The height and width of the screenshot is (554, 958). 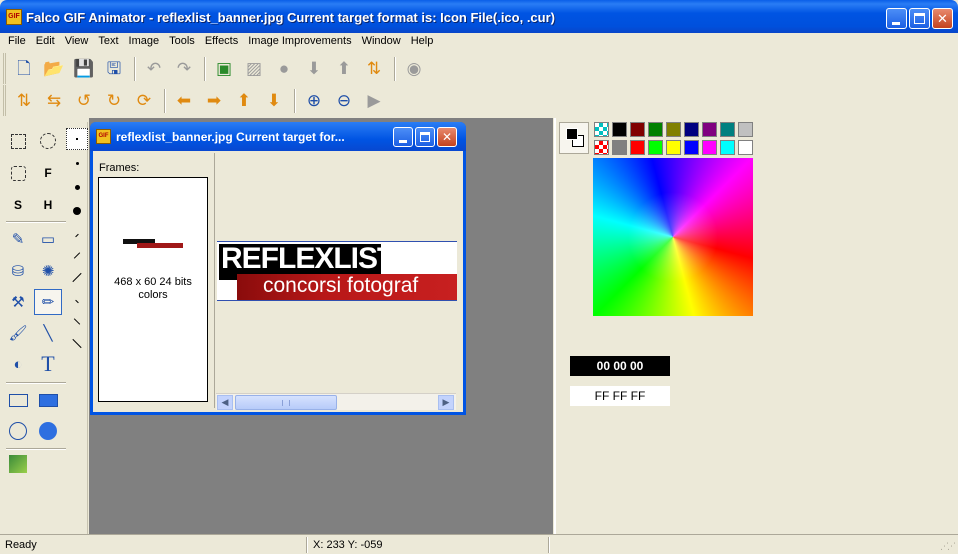 What do you see at coordinates (18, 239) in the screenshot?
I see `eyedropper-icon: ✎` at bounding box center [18, 239].